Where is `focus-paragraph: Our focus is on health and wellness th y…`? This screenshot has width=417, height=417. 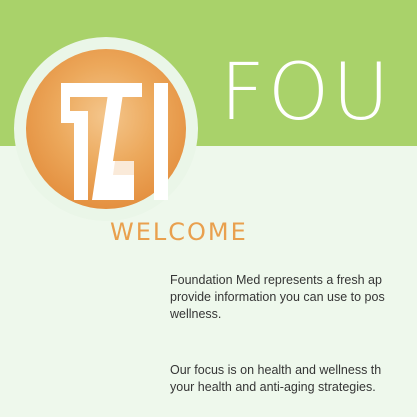 focus-paragraph: Our focus is on health and wellness th y… is located at coordinates (276, 378).